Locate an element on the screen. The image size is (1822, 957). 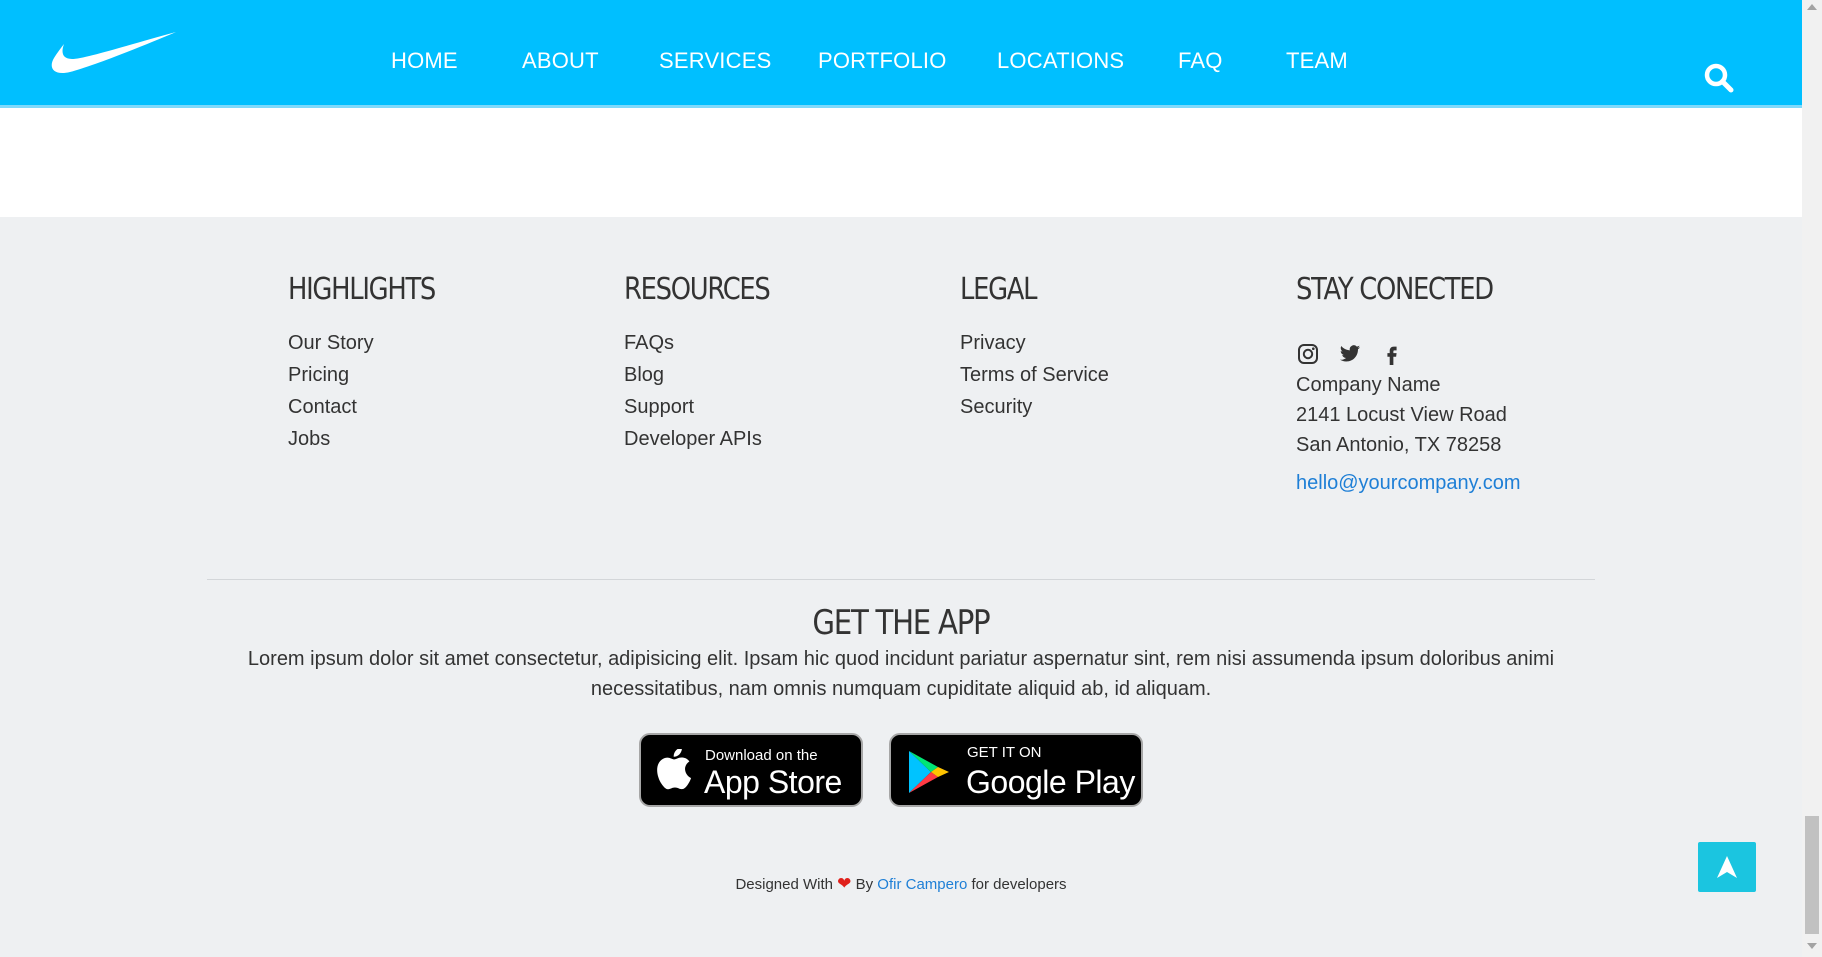
app-store-button: Download on the App Store is located at coordinates (751, 770).